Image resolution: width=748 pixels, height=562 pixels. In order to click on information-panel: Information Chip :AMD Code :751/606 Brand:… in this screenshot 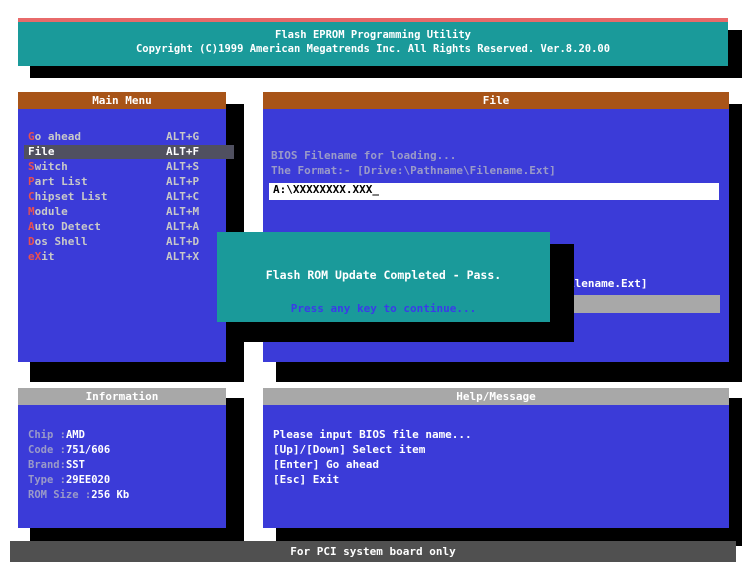, I will do `click(122, 458)`.